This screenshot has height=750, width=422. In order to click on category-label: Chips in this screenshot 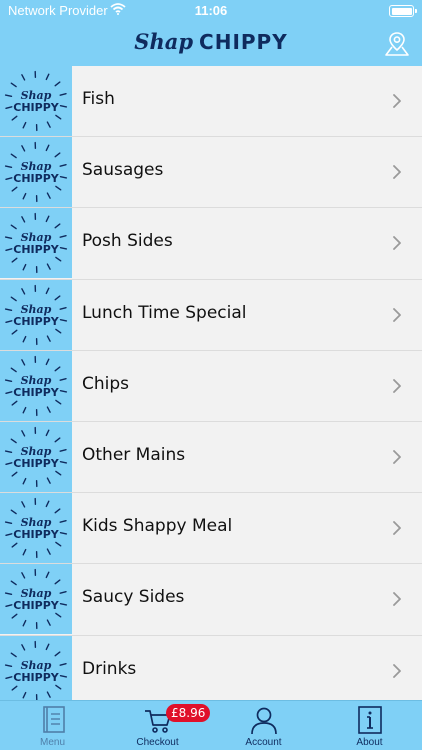, I will do `click(106, 383)`.